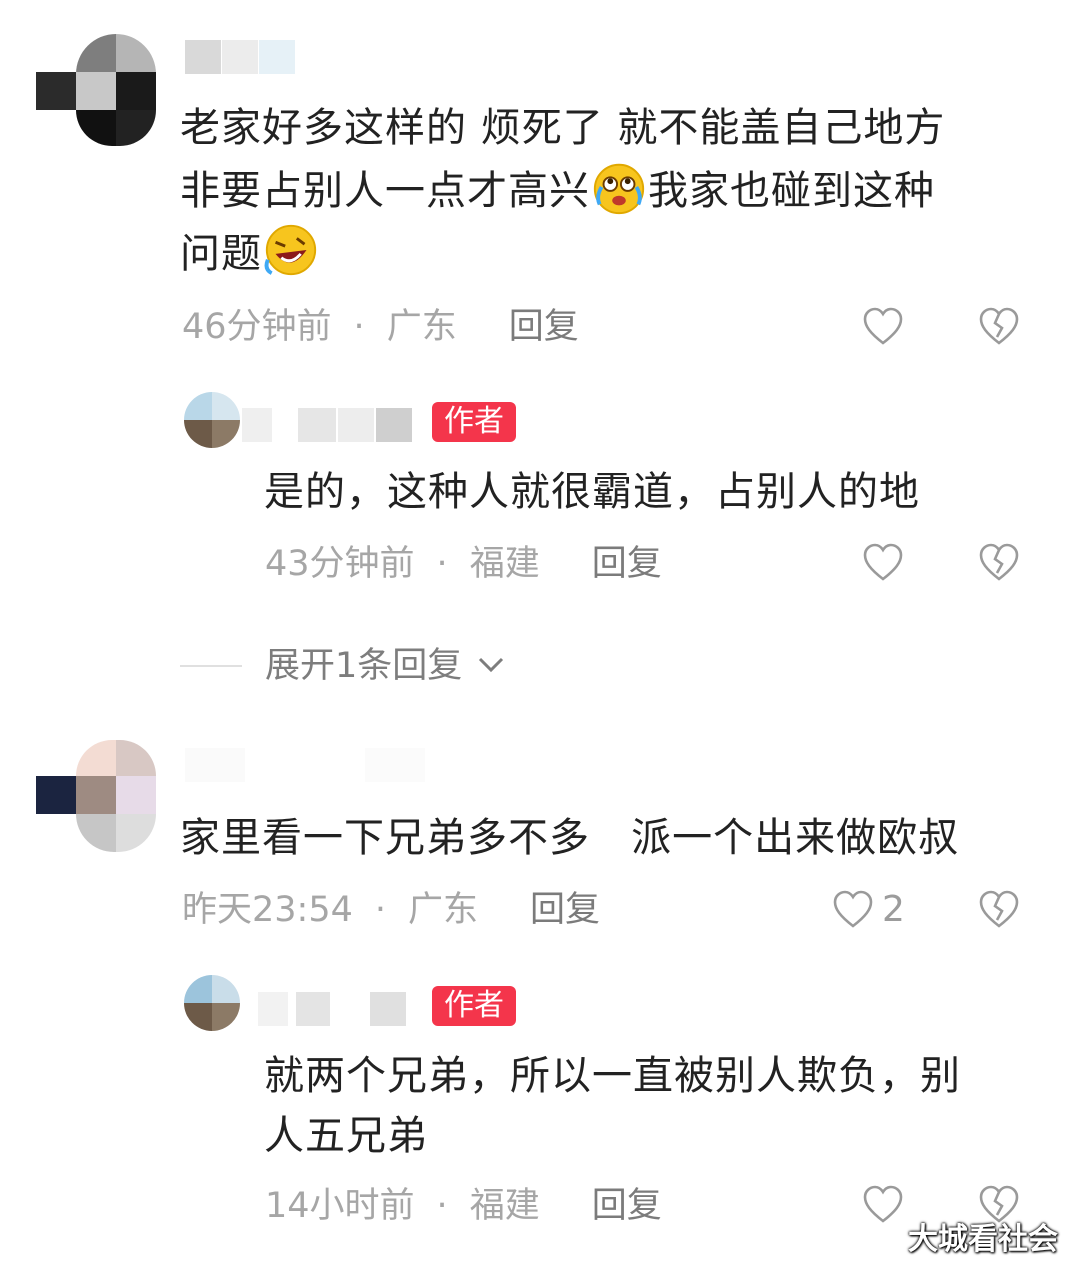 The image size is (1078, 1266). What do you see at coordinates (463, 564) in the screenshot?
I see `reply-meta: 43分钟前 · 福建 回复` at bounding box center [463, 564].